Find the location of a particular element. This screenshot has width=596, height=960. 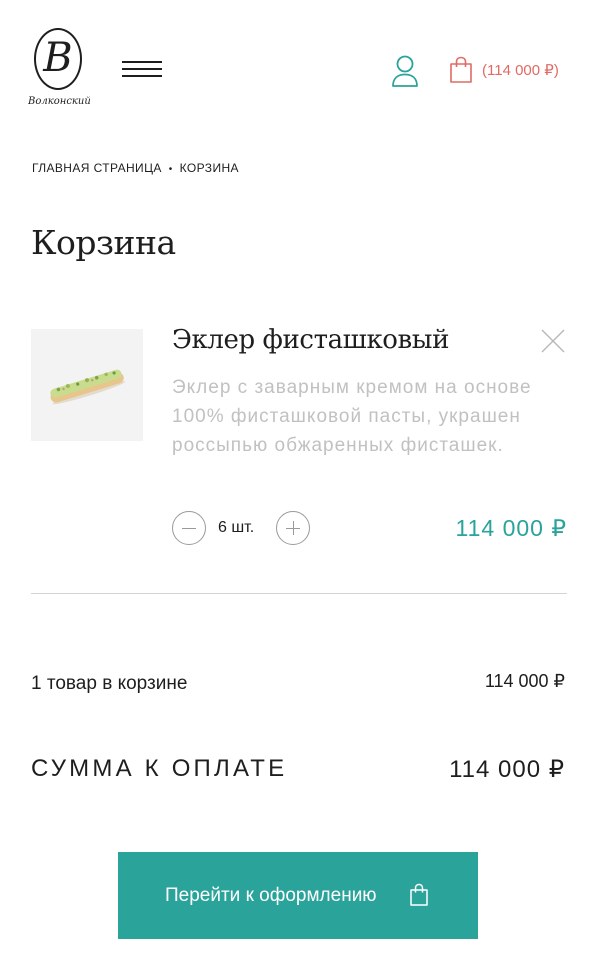

brand-logo: B Волконский is located at coordinates (61, 73).